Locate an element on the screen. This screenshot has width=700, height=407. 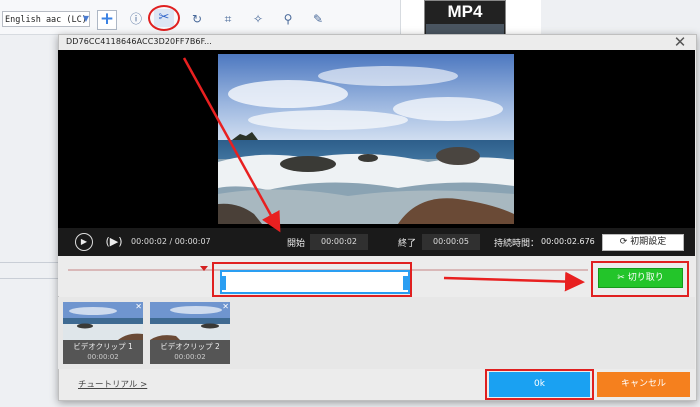
crop-icon: ⌗ is located at coordinates (228, 19).